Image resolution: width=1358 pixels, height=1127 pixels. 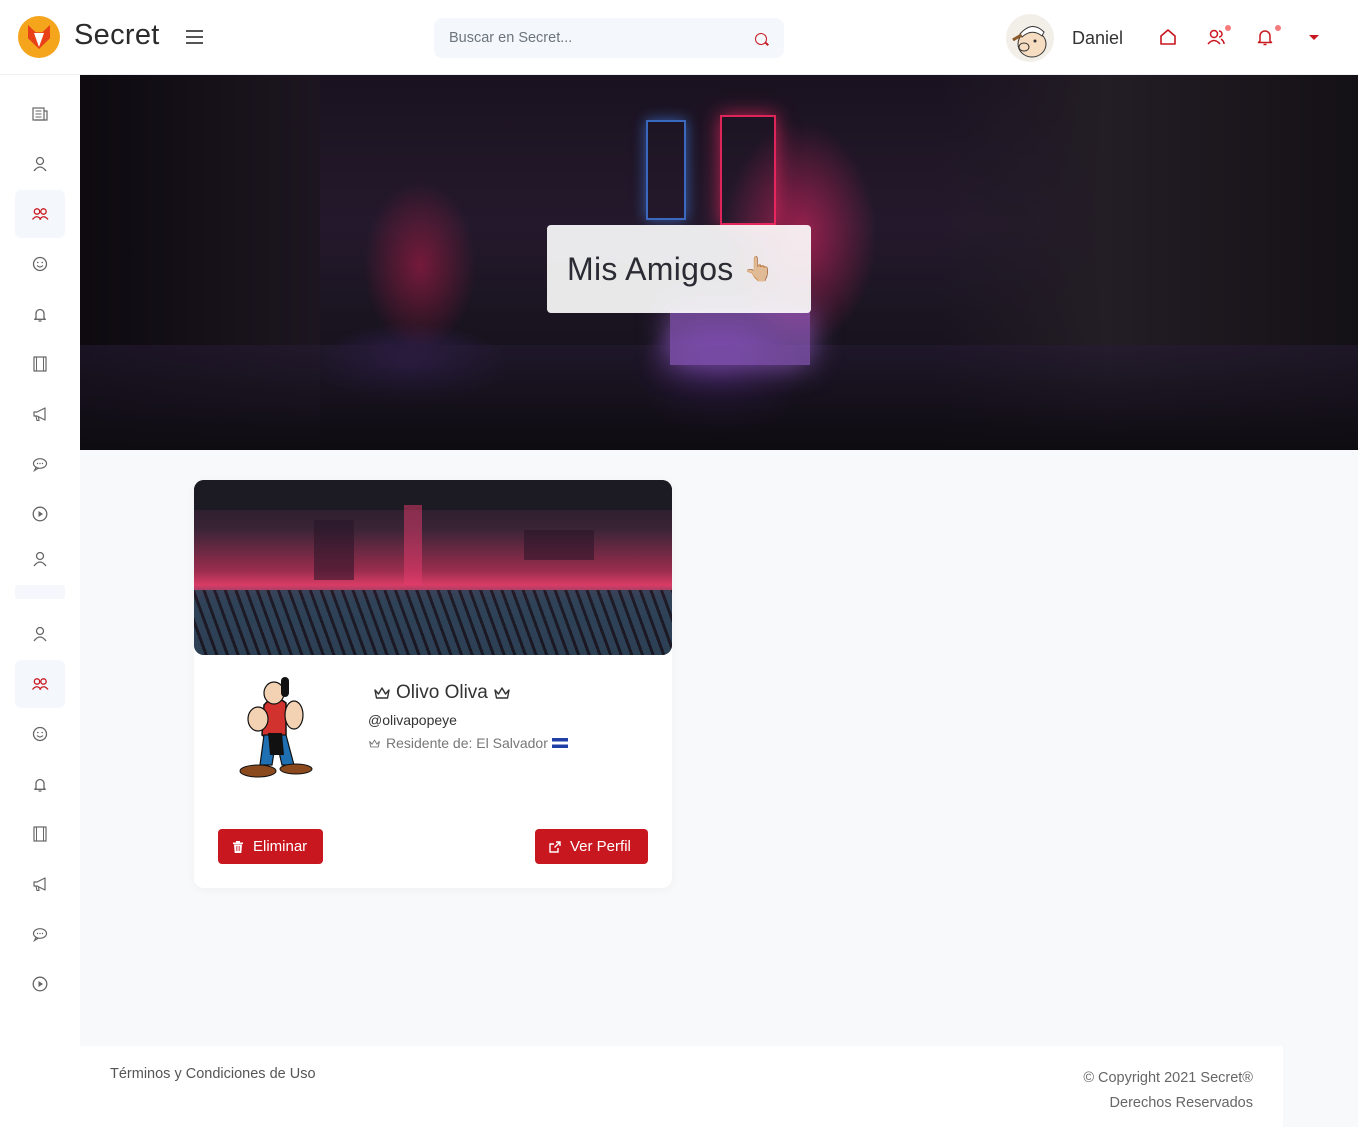 I want to click on brand-name: Secret, so click(x=117, y=35).